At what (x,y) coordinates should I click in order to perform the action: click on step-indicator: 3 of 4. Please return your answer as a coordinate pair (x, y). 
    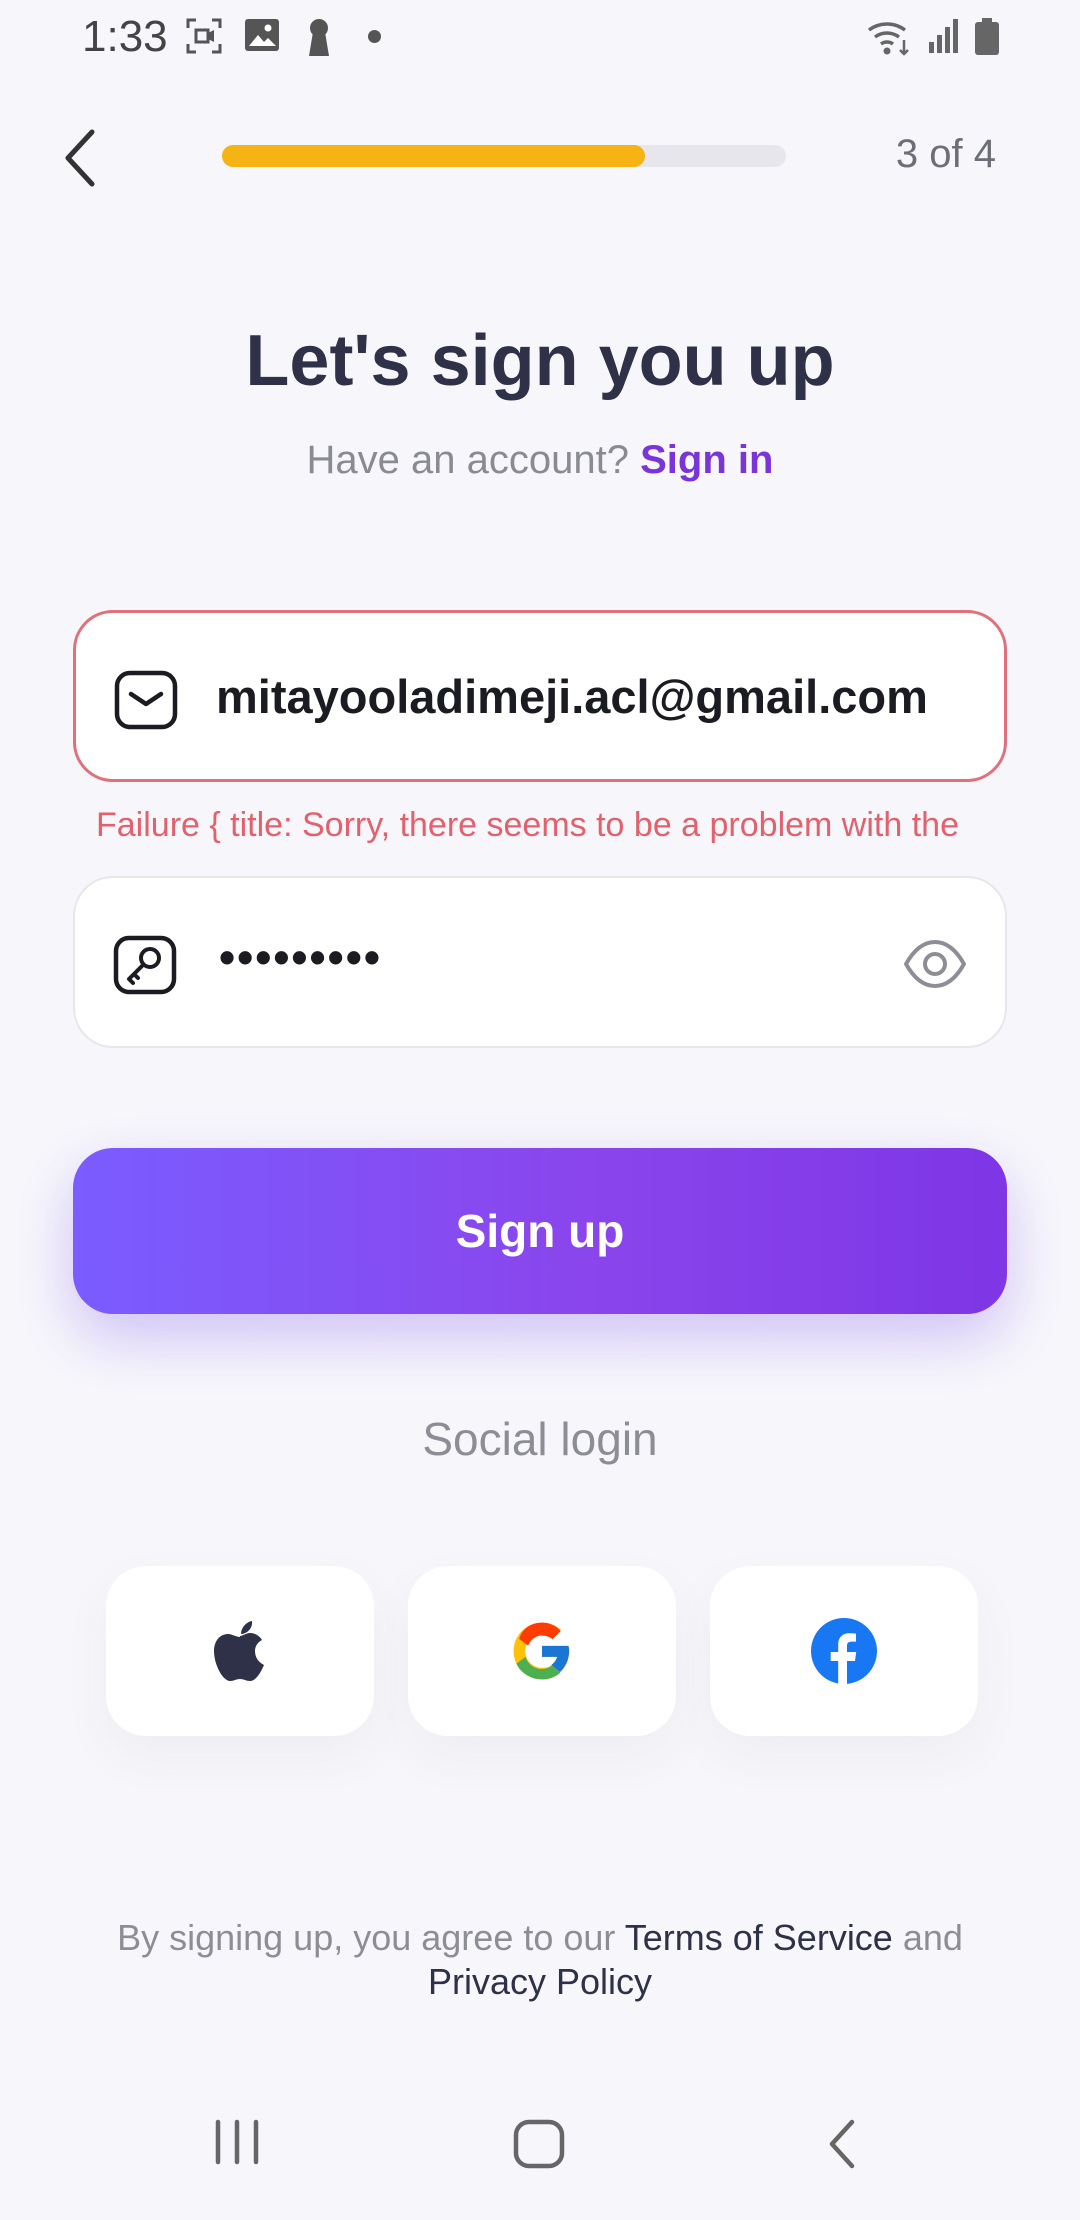
    Looking at the image, I should click on (945, 154).